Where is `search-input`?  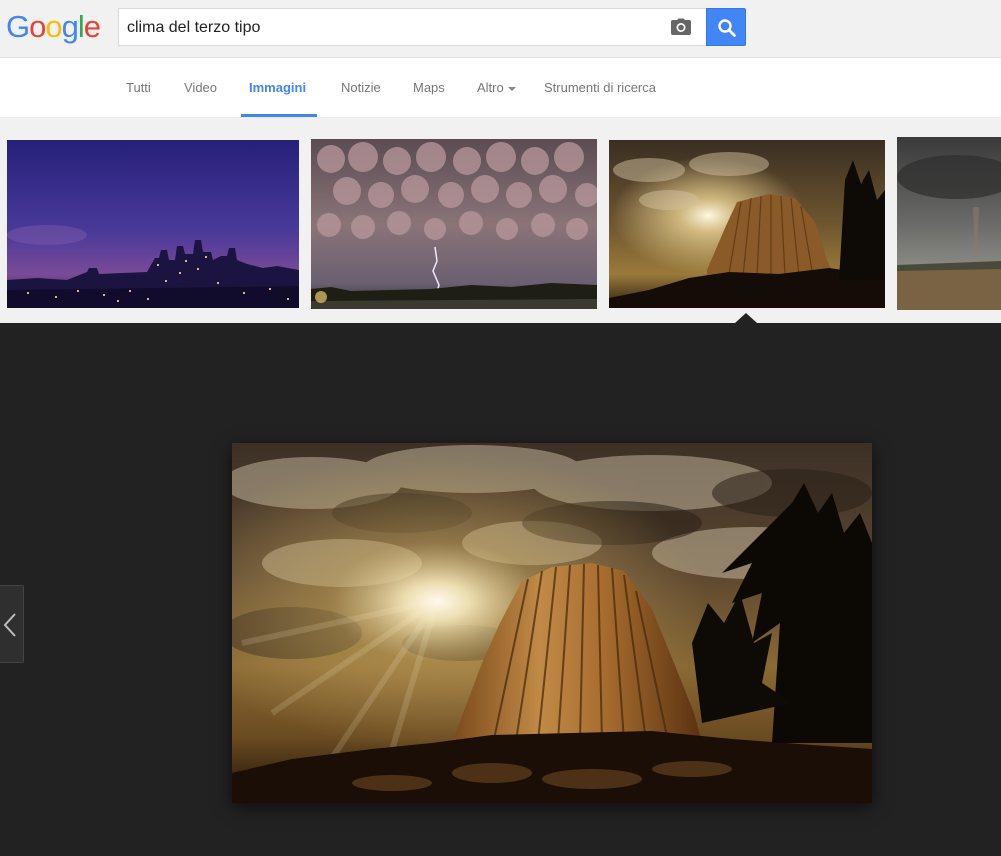
search-input is located at coordinates (387, 28).